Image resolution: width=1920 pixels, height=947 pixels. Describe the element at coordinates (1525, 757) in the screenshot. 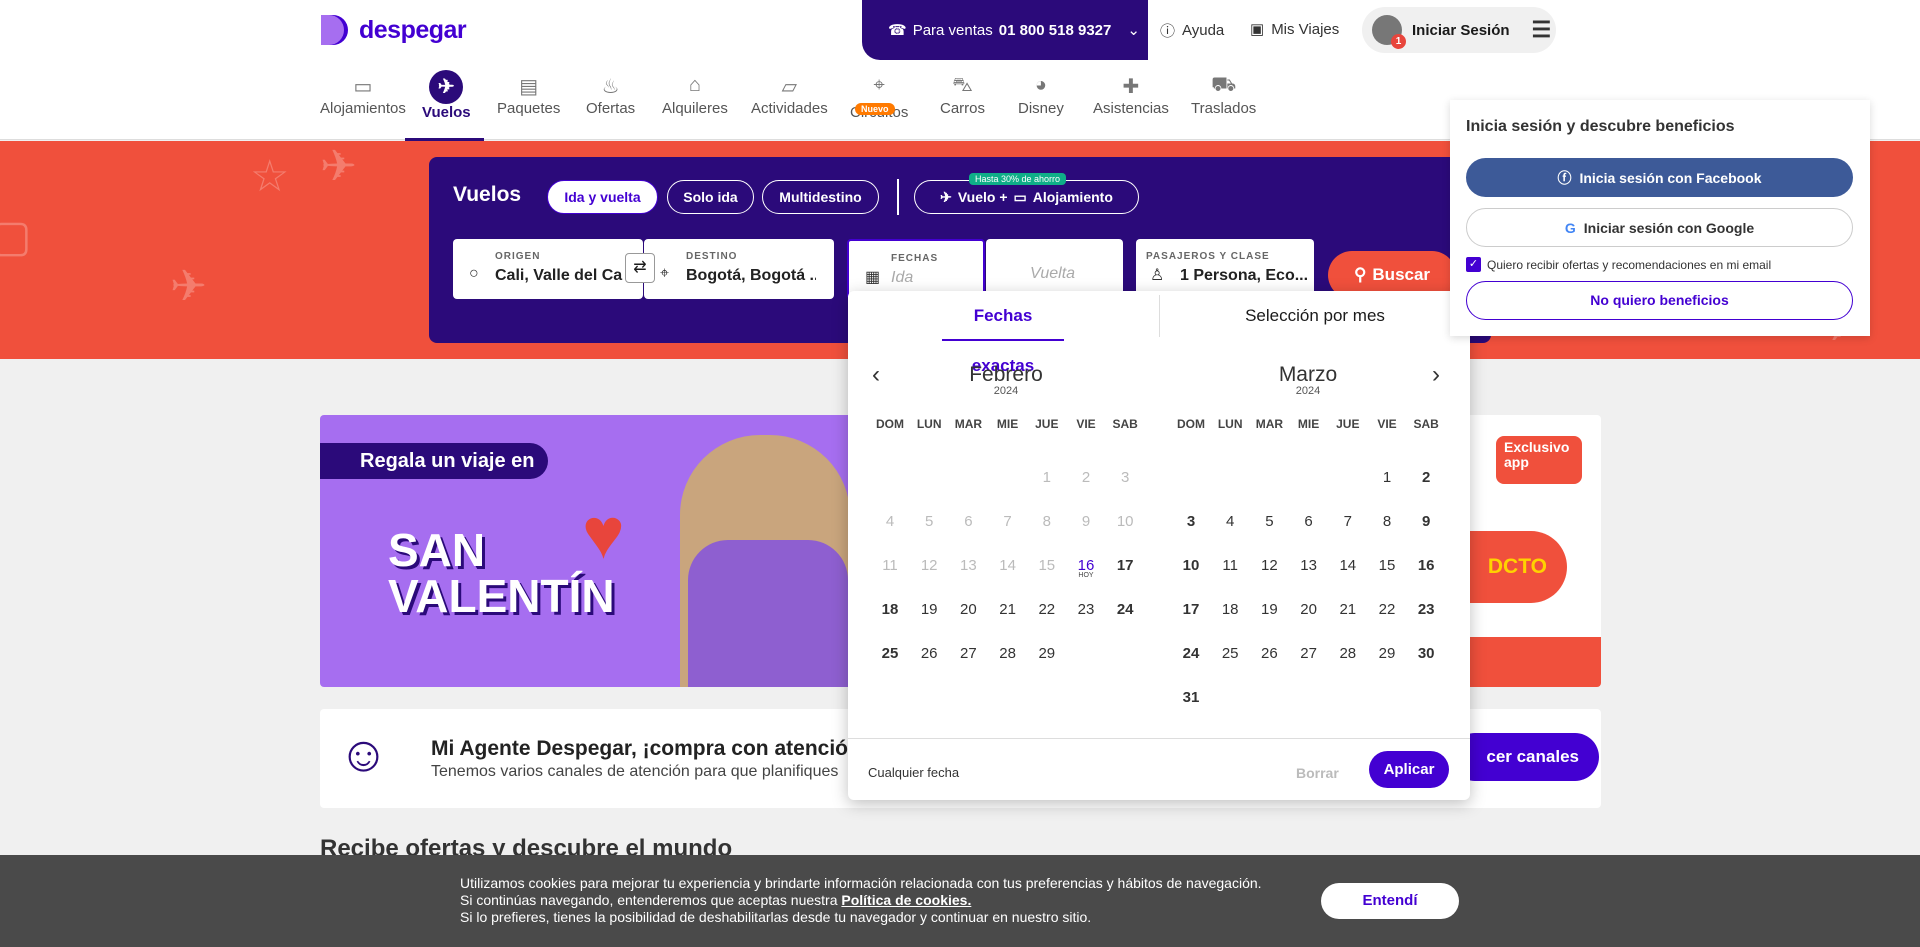

I see `channels-button: cer canales` at that location.